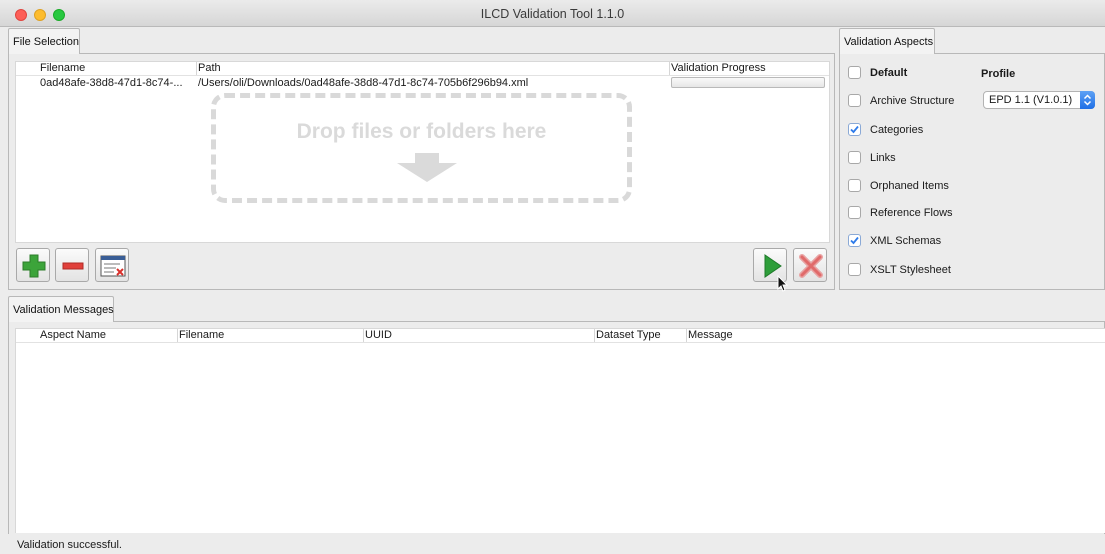 The height and width of the screenshot is (554, 1105). What do you see at coordinates (854, 185) in the screenshot?
I see `orphaned-items-checkbox` at bounding box center [854, 185].